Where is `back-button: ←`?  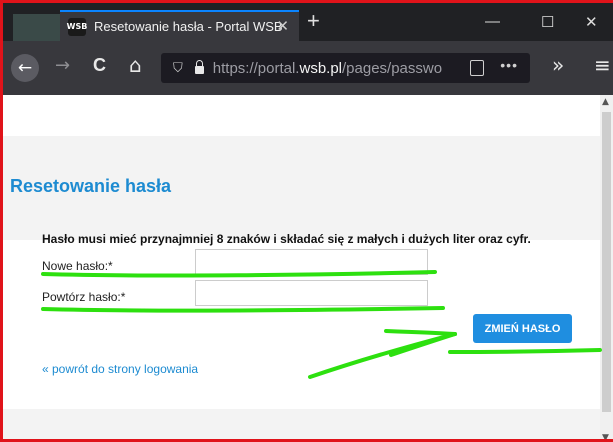
back-button: ← is located at coordinates (25, 68).